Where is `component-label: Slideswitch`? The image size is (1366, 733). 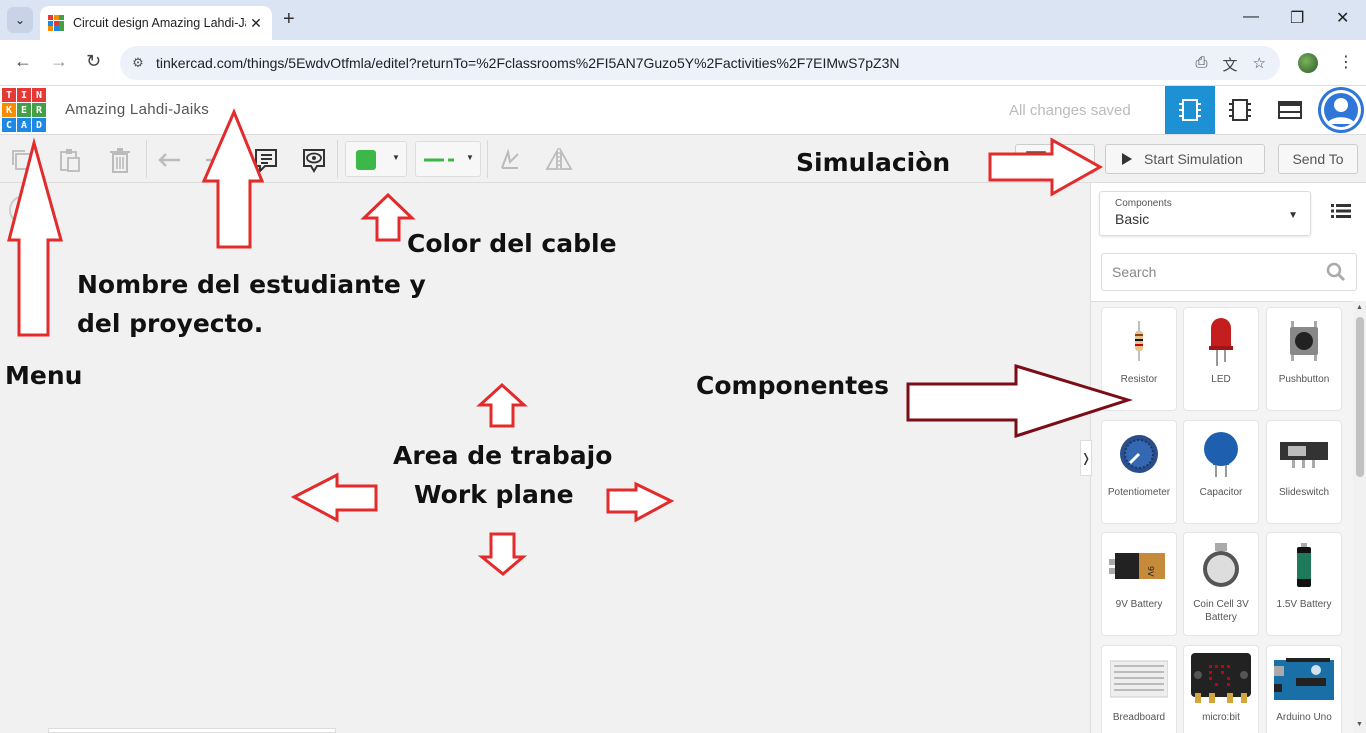 component-label: Slideswitch is located at coordinates (1304, 492).